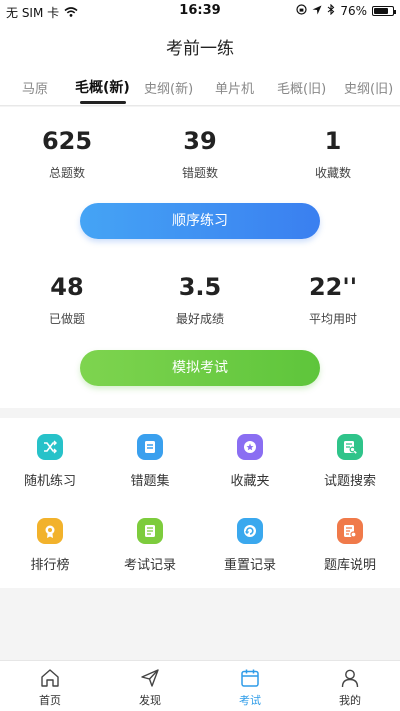 Image resolution: width=400 pixels, height=711 pixels. What do you see at coordinates (353, 11) in the screenshot?
I see `battery-percent: 76%` at bounding box center [353, 11].